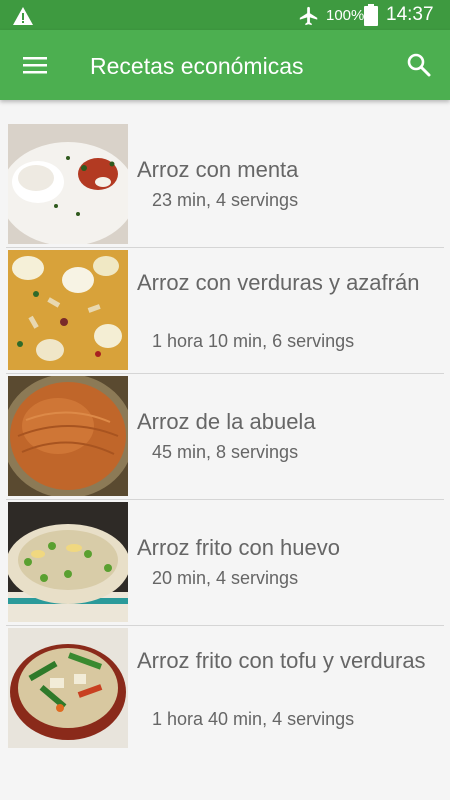 The image size is (450, 800). I want to click on warning-icon, so click(23, 16).